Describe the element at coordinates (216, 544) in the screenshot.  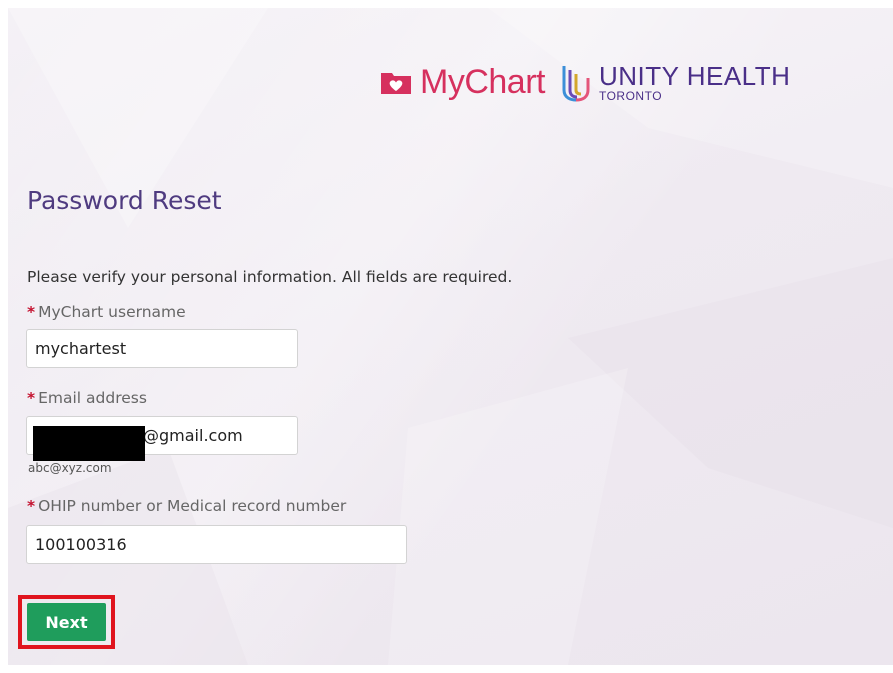
I see `id-number-input` at that location.